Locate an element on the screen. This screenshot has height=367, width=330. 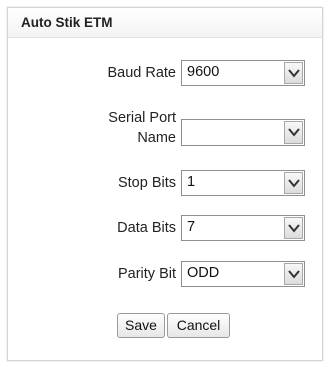
parity-bit-select: ODD is located at coordinates (243, 274).